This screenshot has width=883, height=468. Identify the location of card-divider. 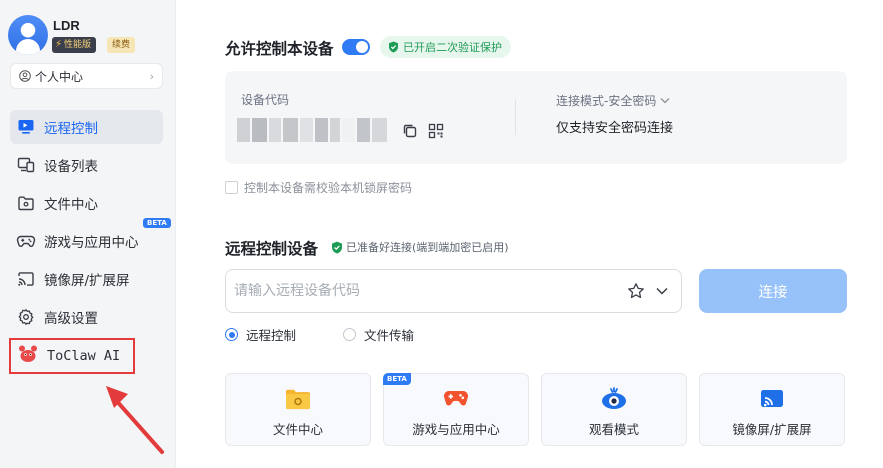
(515, 117).